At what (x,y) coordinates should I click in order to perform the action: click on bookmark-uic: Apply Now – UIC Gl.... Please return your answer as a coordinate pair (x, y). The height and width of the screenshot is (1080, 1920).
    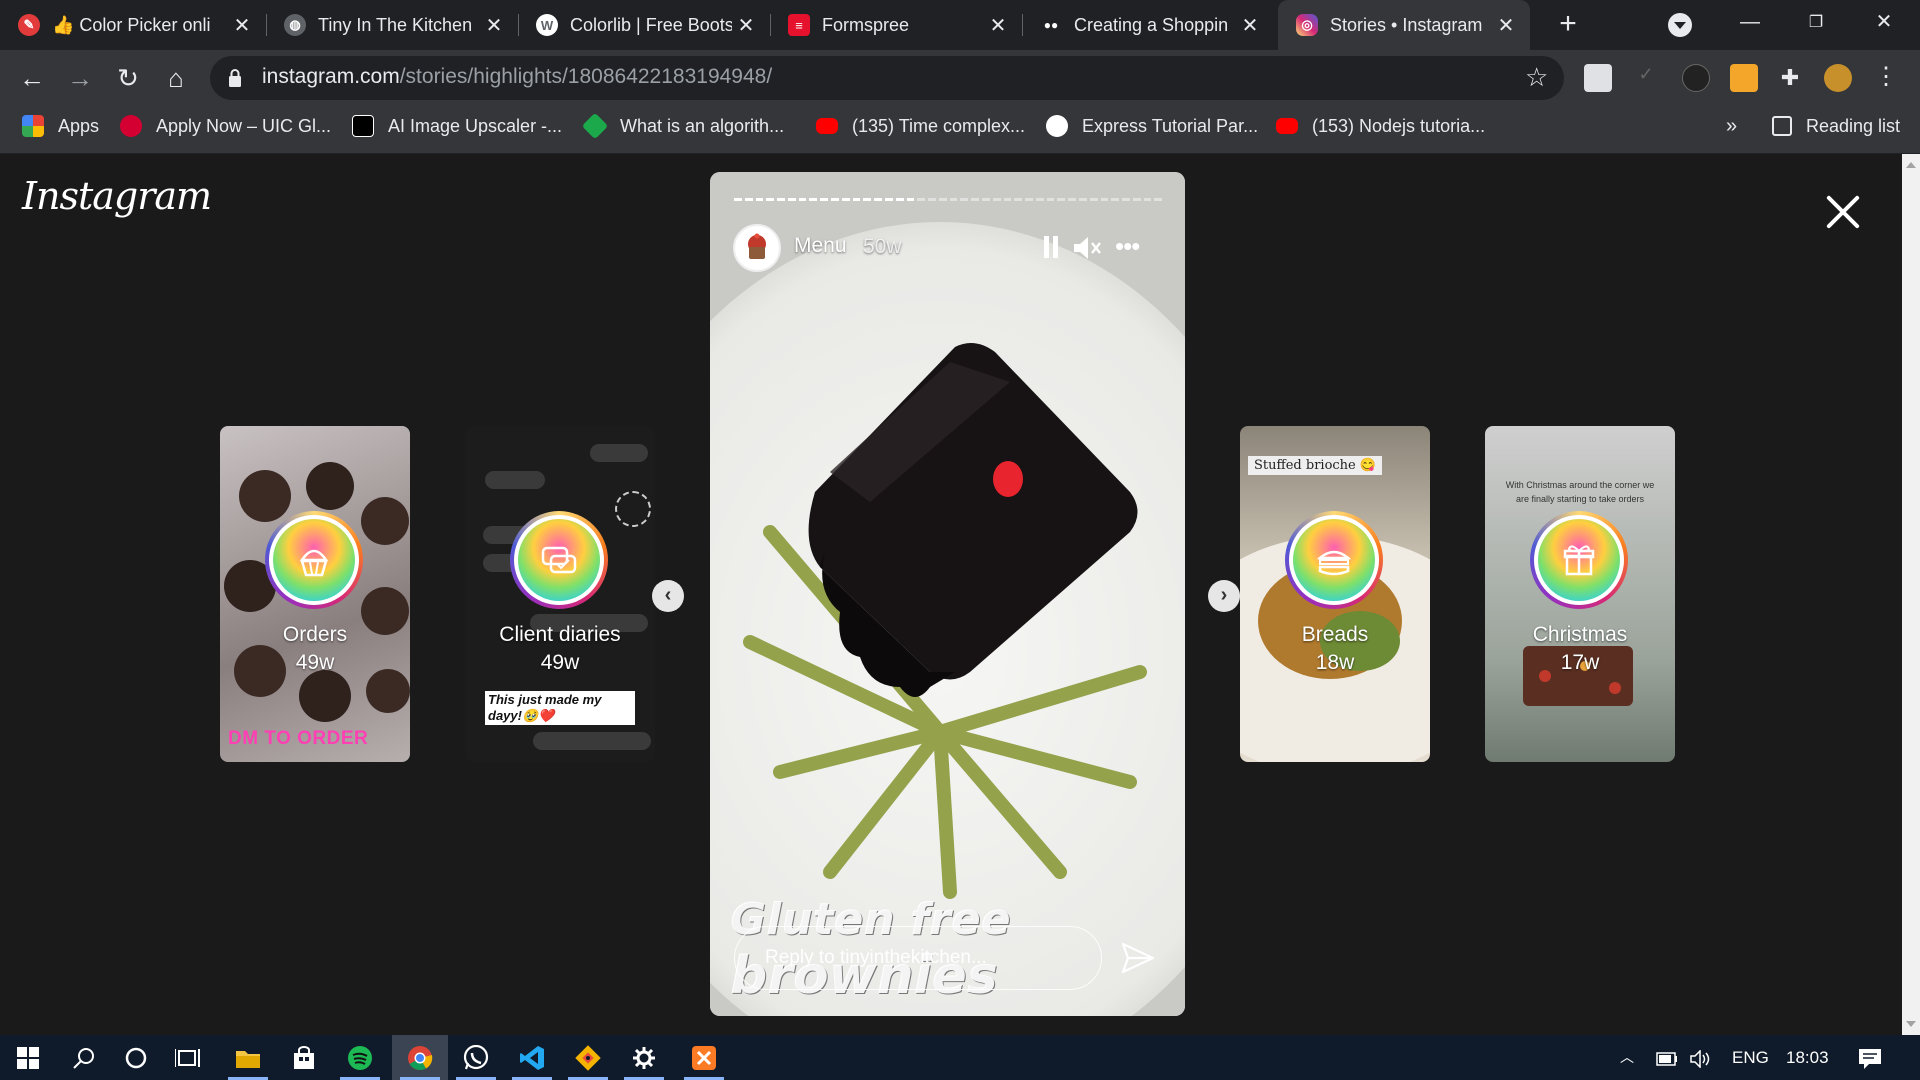
    Looking at the image, I should click on (225, 126).